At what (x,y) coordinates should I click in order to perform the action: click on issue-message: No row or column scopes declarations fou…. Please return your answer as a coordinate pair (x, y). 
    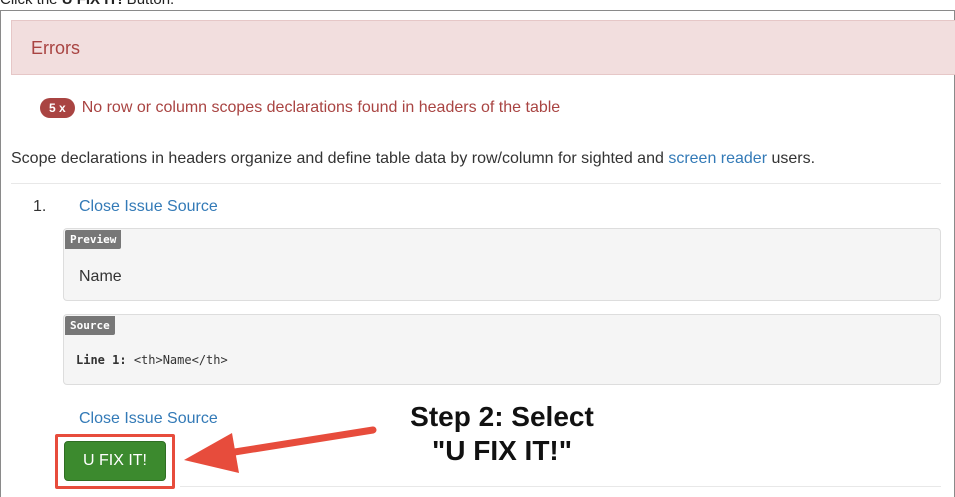
    Looking at the image, I should click on (321, 107).